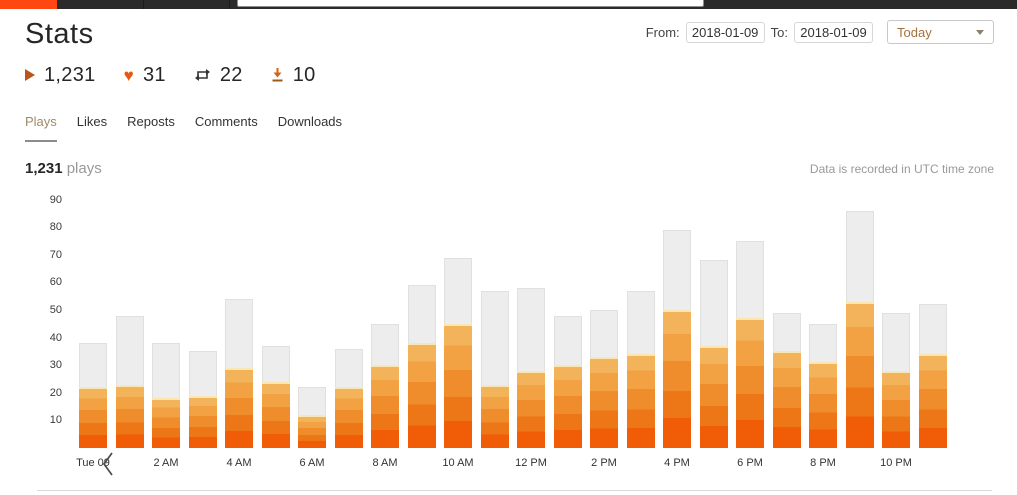  Describe the element at coordinates (151, 128) in the screenshot. I see `tab-reposts: Reposts` at that location.